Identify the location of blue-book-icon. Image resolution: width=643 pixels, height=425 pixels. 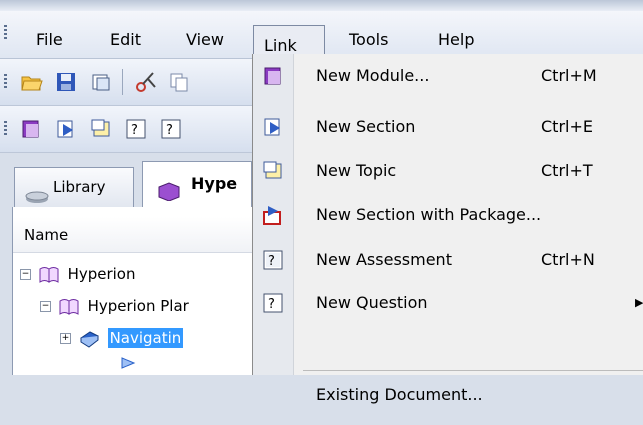
(89, 339).